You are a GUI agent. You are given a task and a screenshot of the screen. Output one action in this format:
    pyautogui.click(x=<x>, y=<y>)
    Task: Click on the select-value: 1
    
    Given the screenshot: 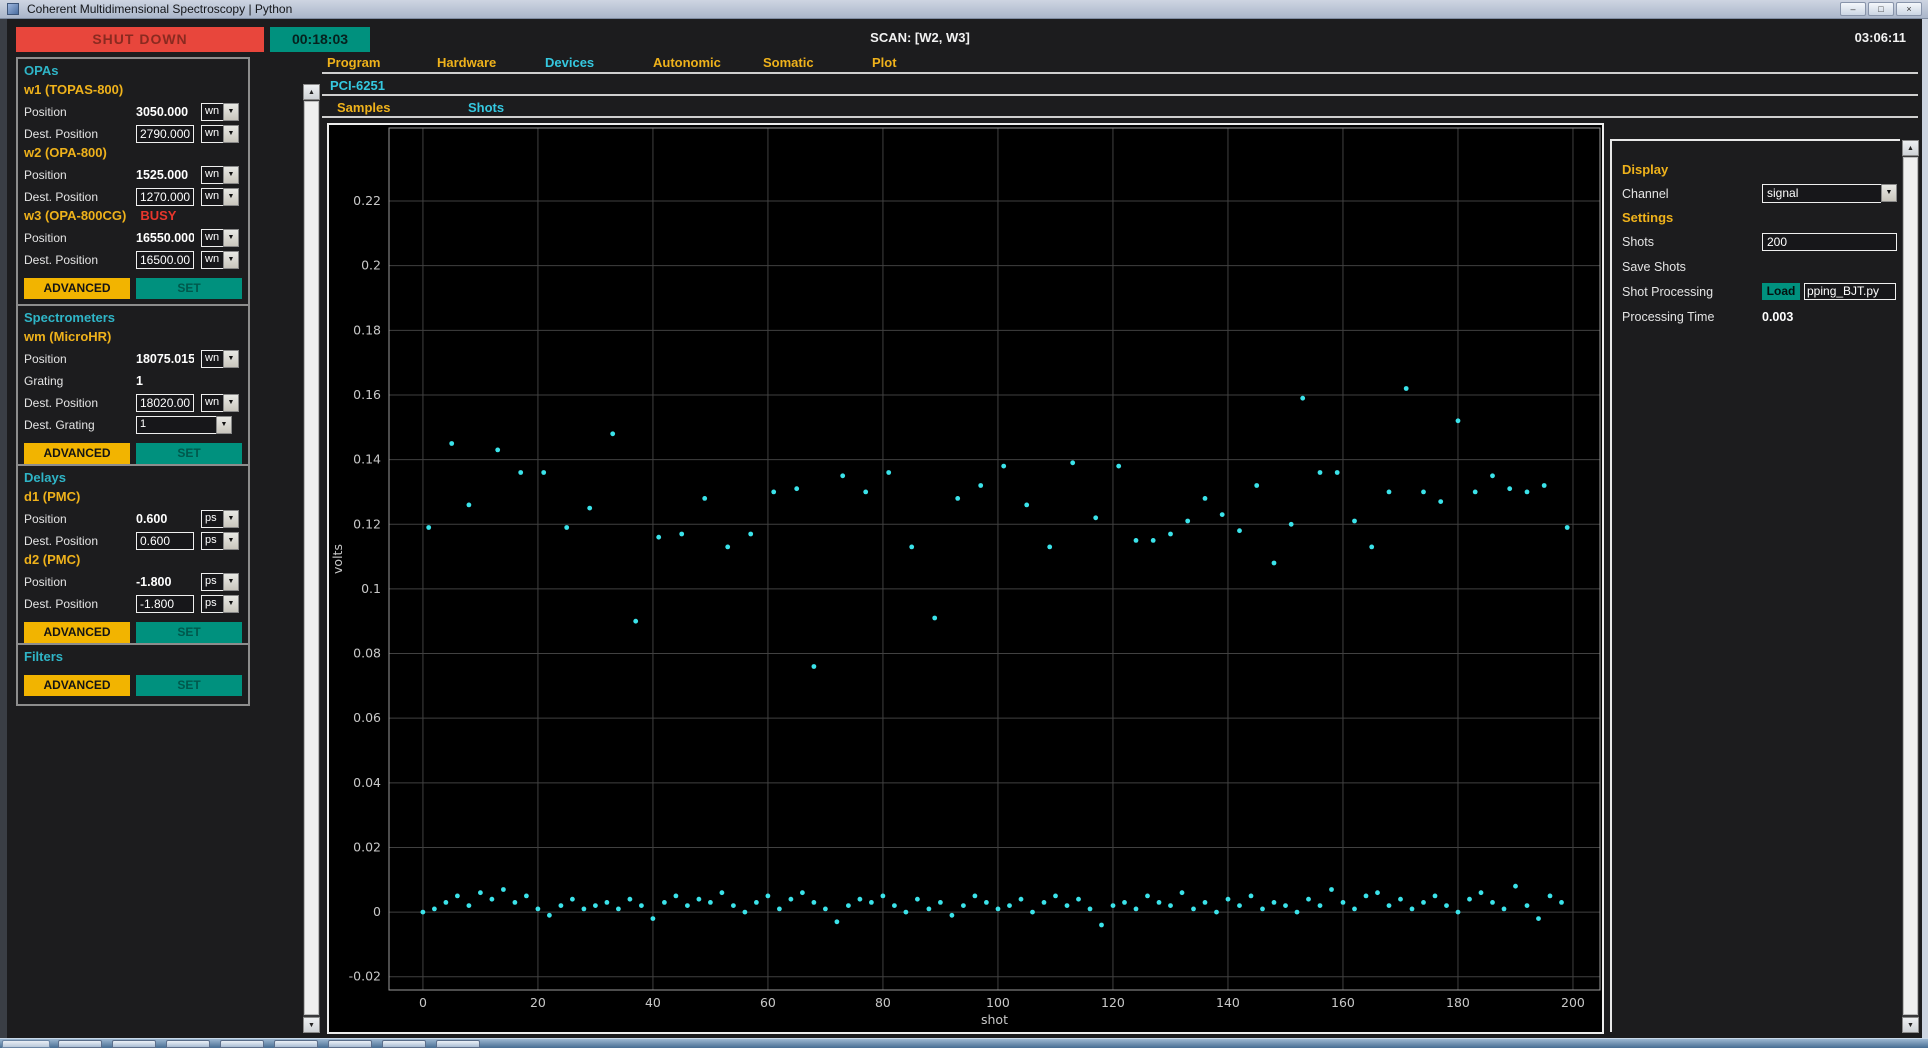 What is the action you would take?
    pyautogui.click(x=176, y=425)
    